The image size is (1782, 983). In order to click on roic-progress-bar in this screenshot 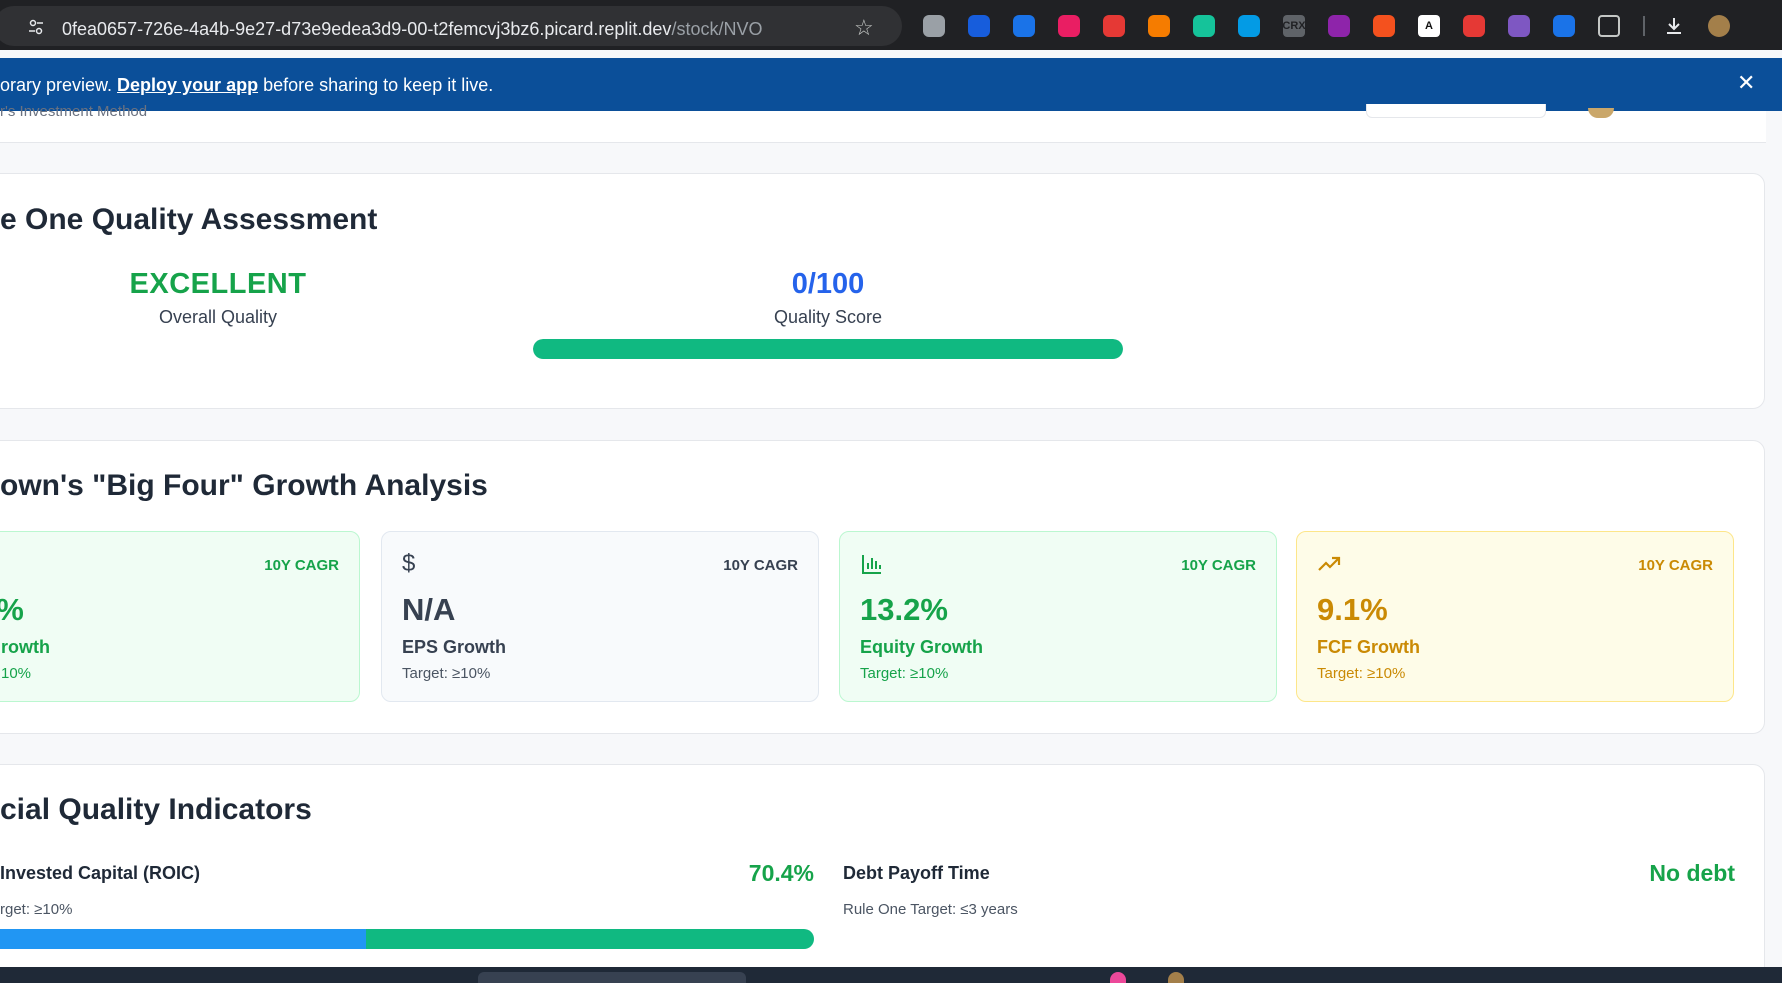, I will do `click(407, 939)`.